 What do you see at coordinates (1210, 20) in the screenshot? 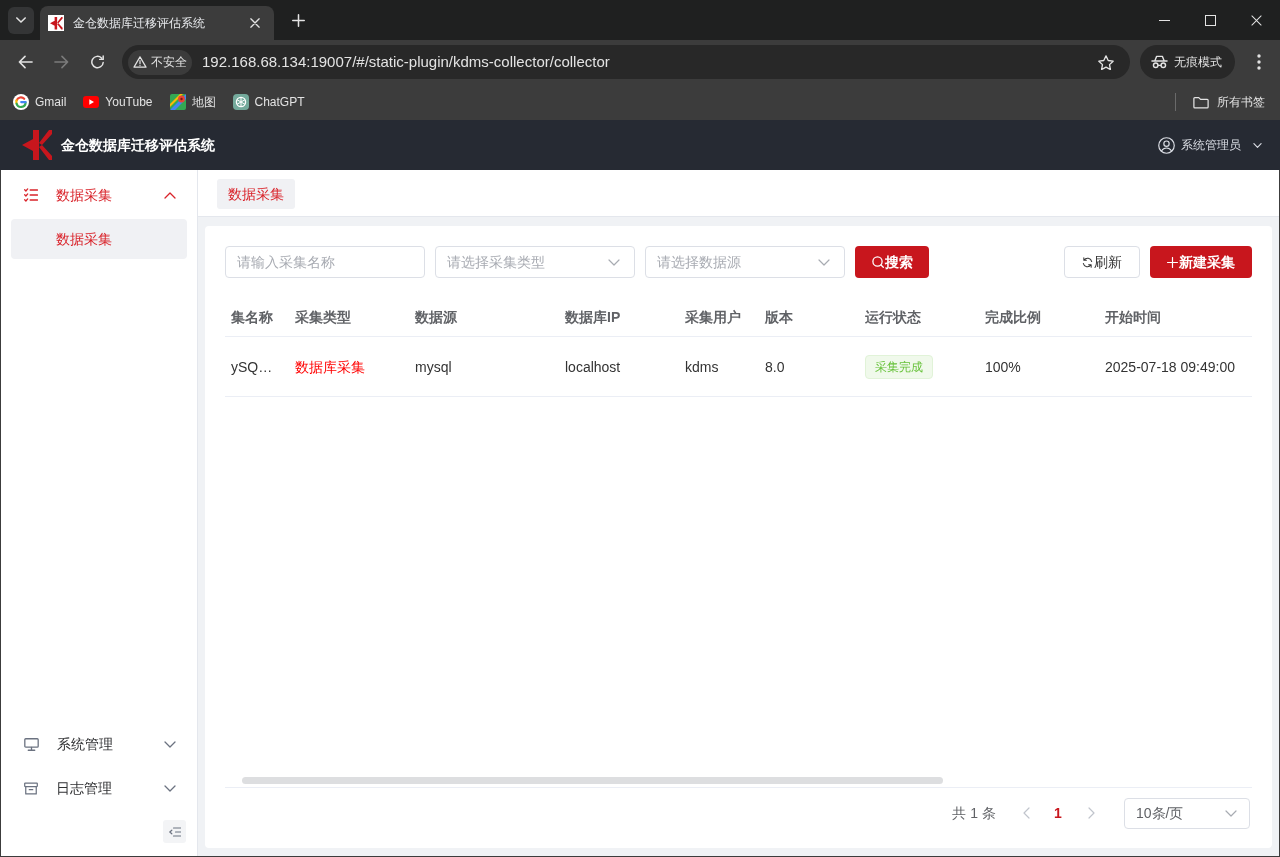
I see `maximize-icon` at bounding box center [1210, 20].